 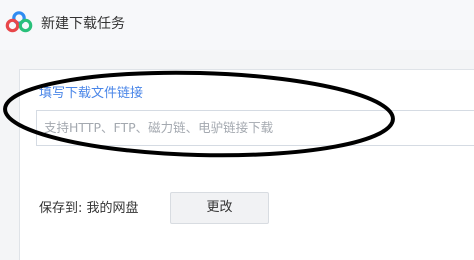 I want to click on url-field-label: 填写下载文件链接, so click(x=91, y=93).